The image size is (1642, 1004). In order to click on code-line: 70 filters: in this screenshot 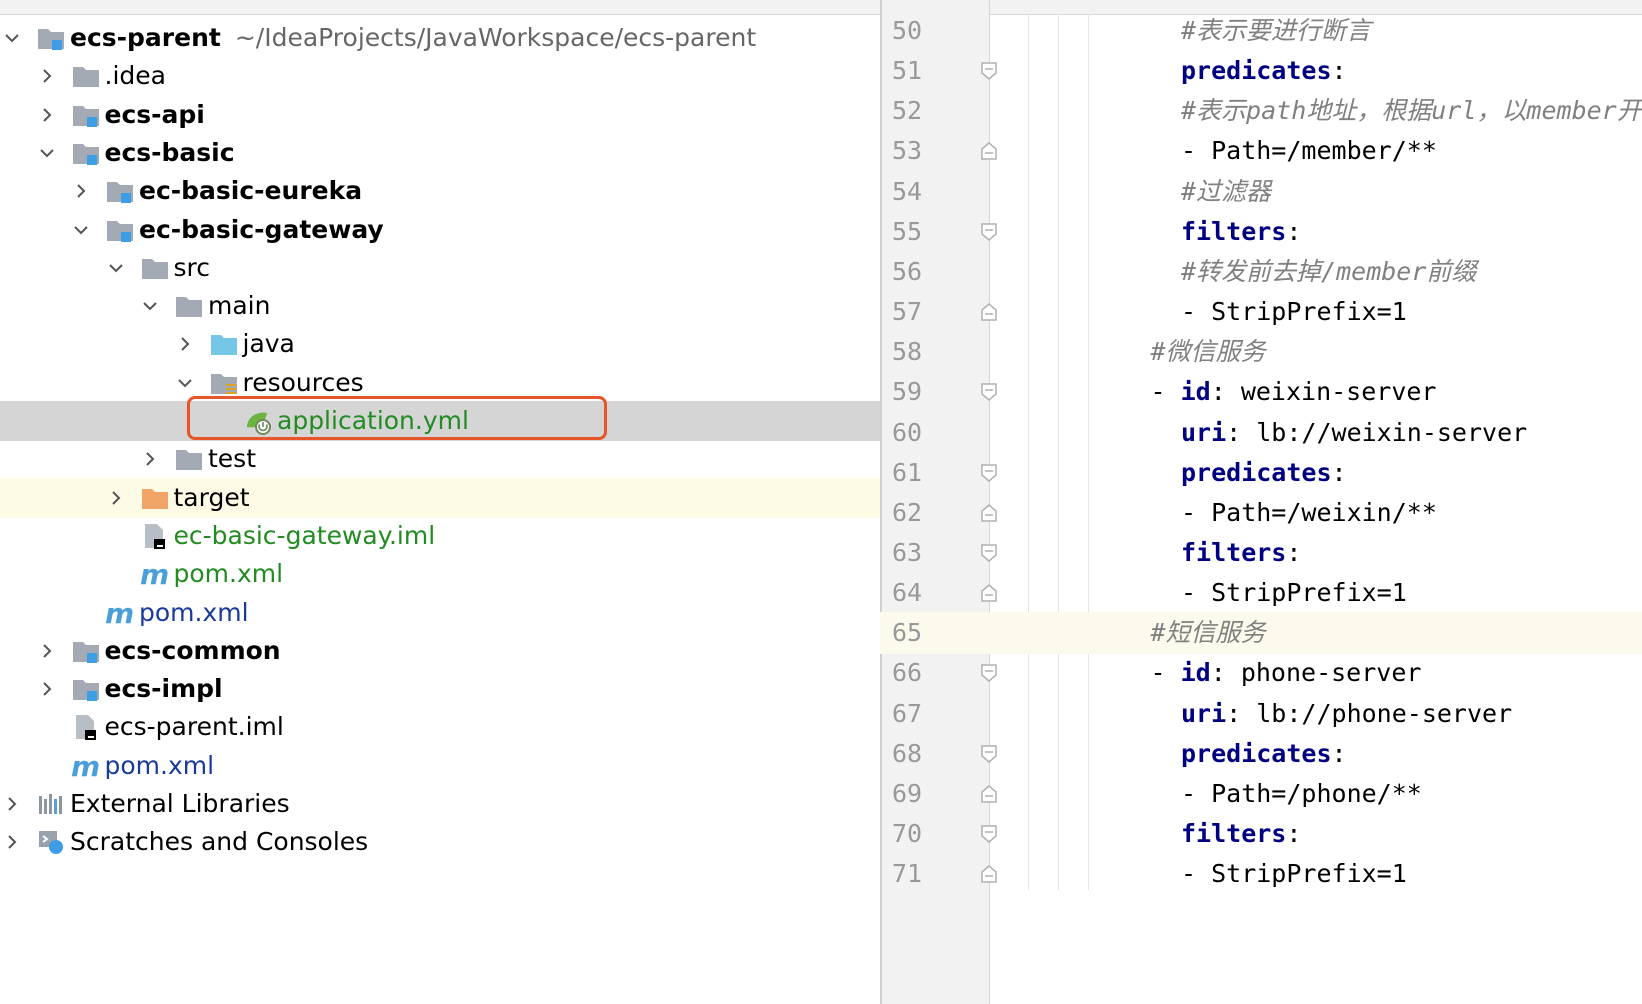, I will do `click(1261, 834)`.